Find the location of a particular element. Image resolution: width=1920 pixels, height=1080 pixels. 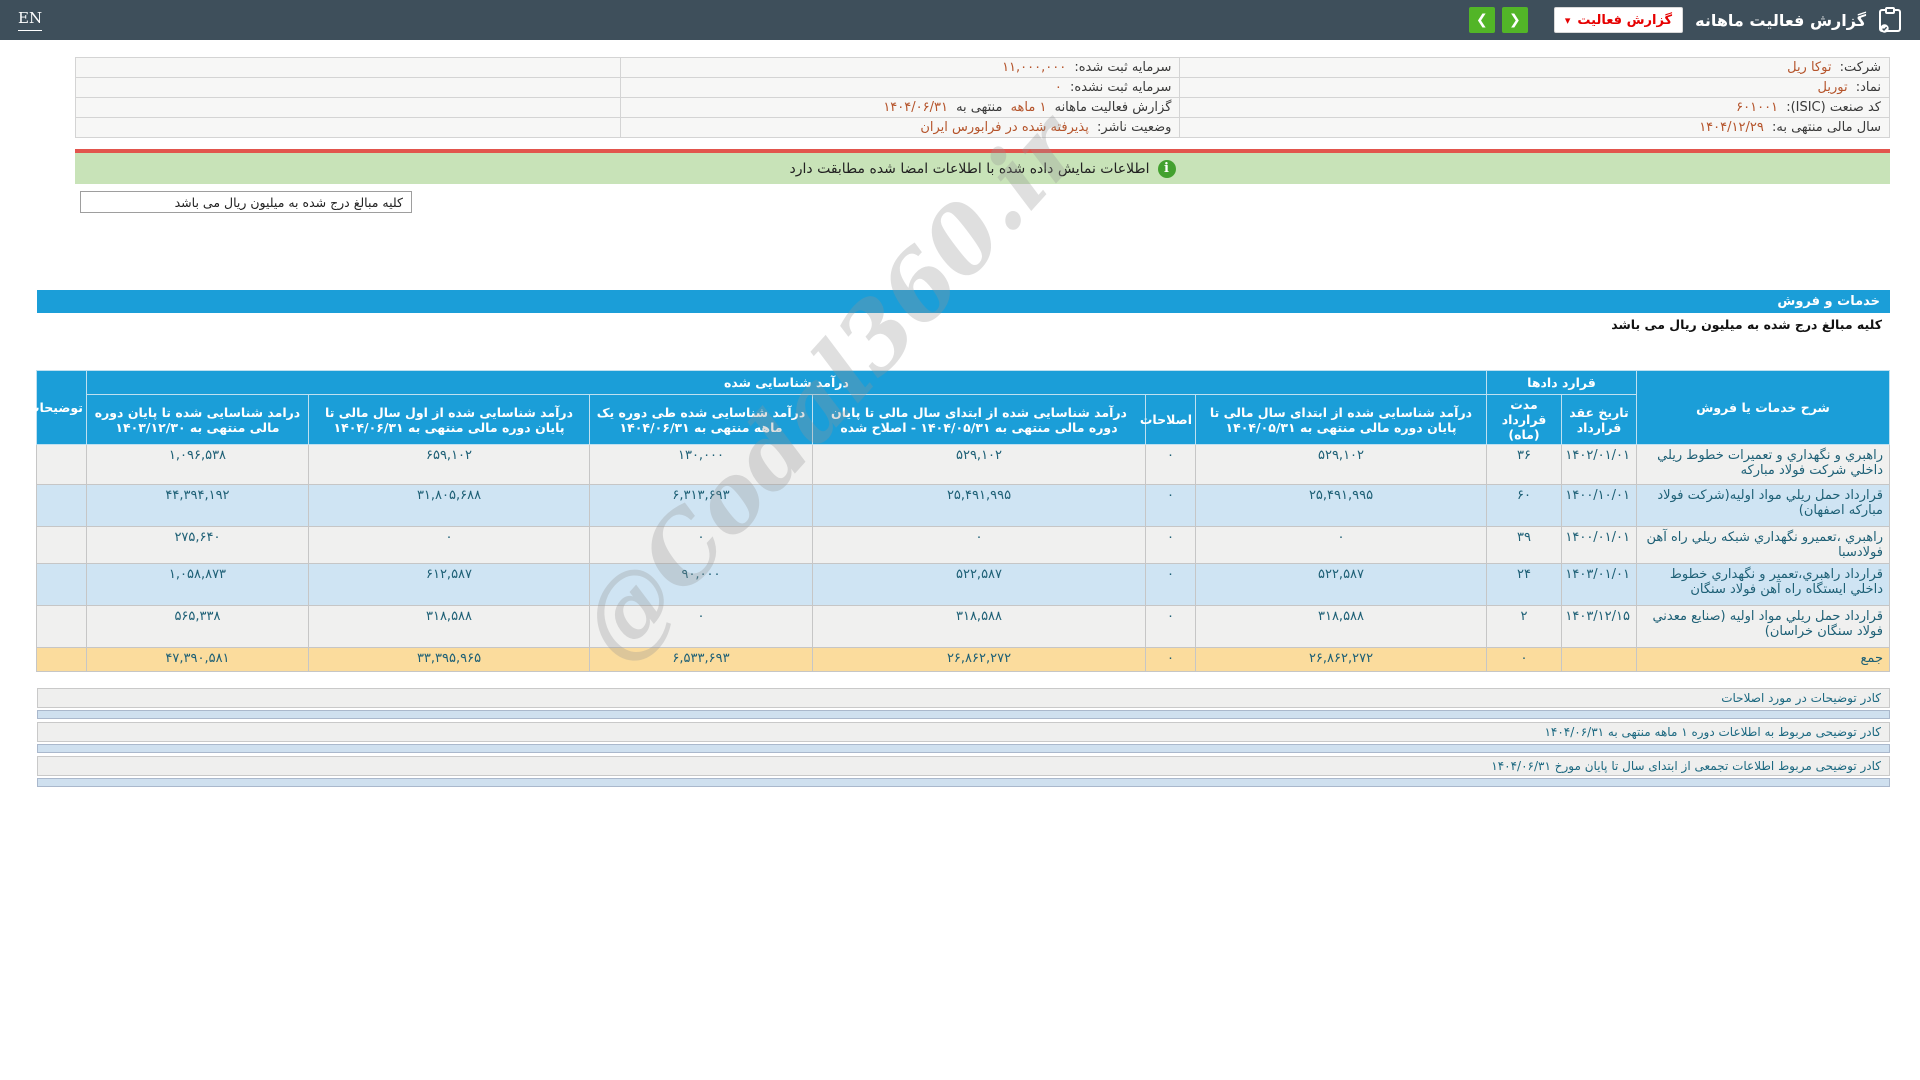

cell-rev-month: ۰ is located at coordinates (701, 545).